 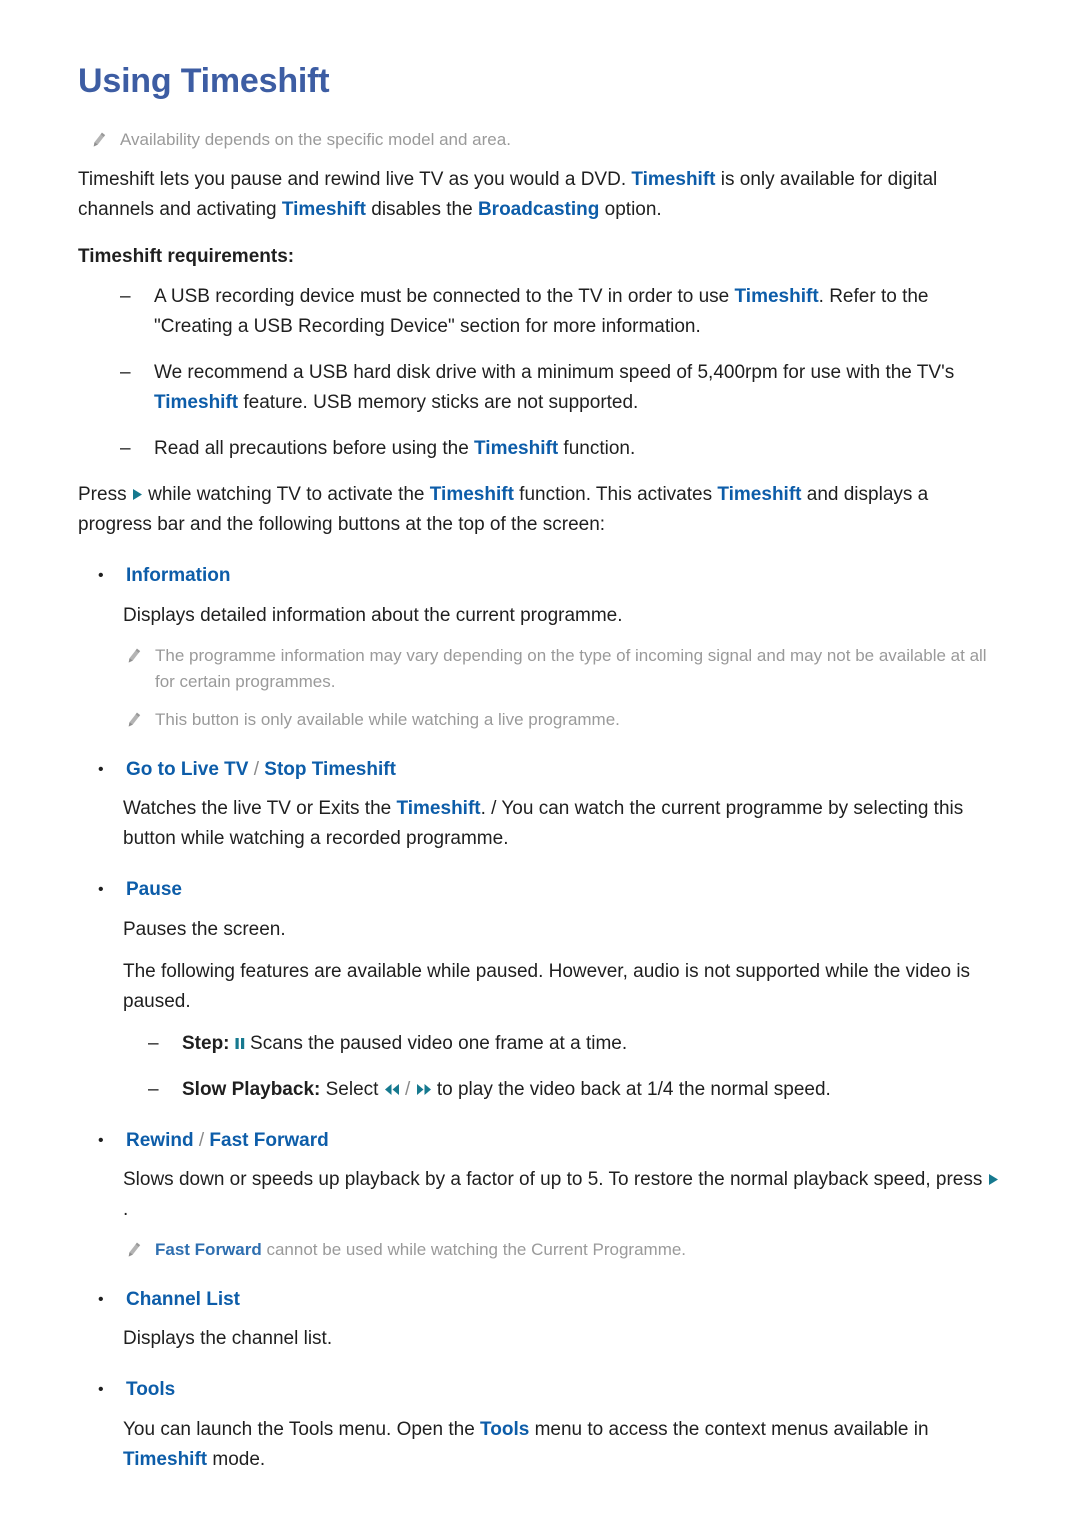 I want to click on body-text-b: ., so click(x=126, y=1210).